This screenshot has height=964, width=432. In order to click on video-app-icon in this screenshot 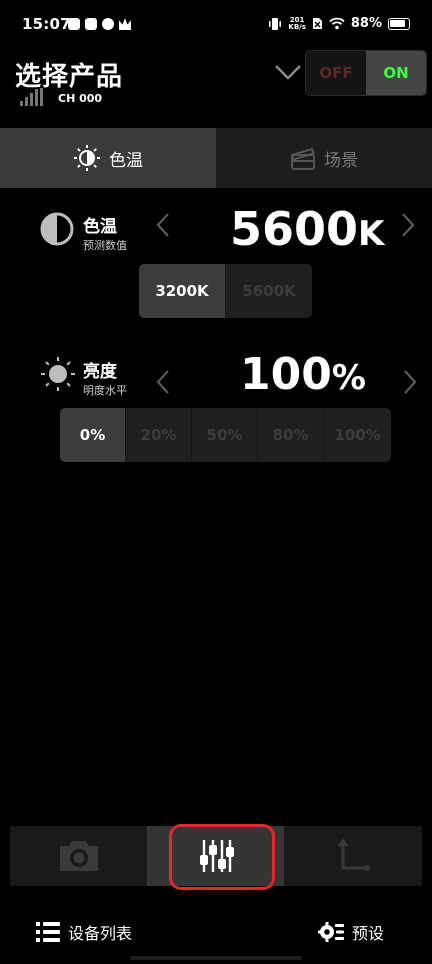, I will do `click(91, 24)`.